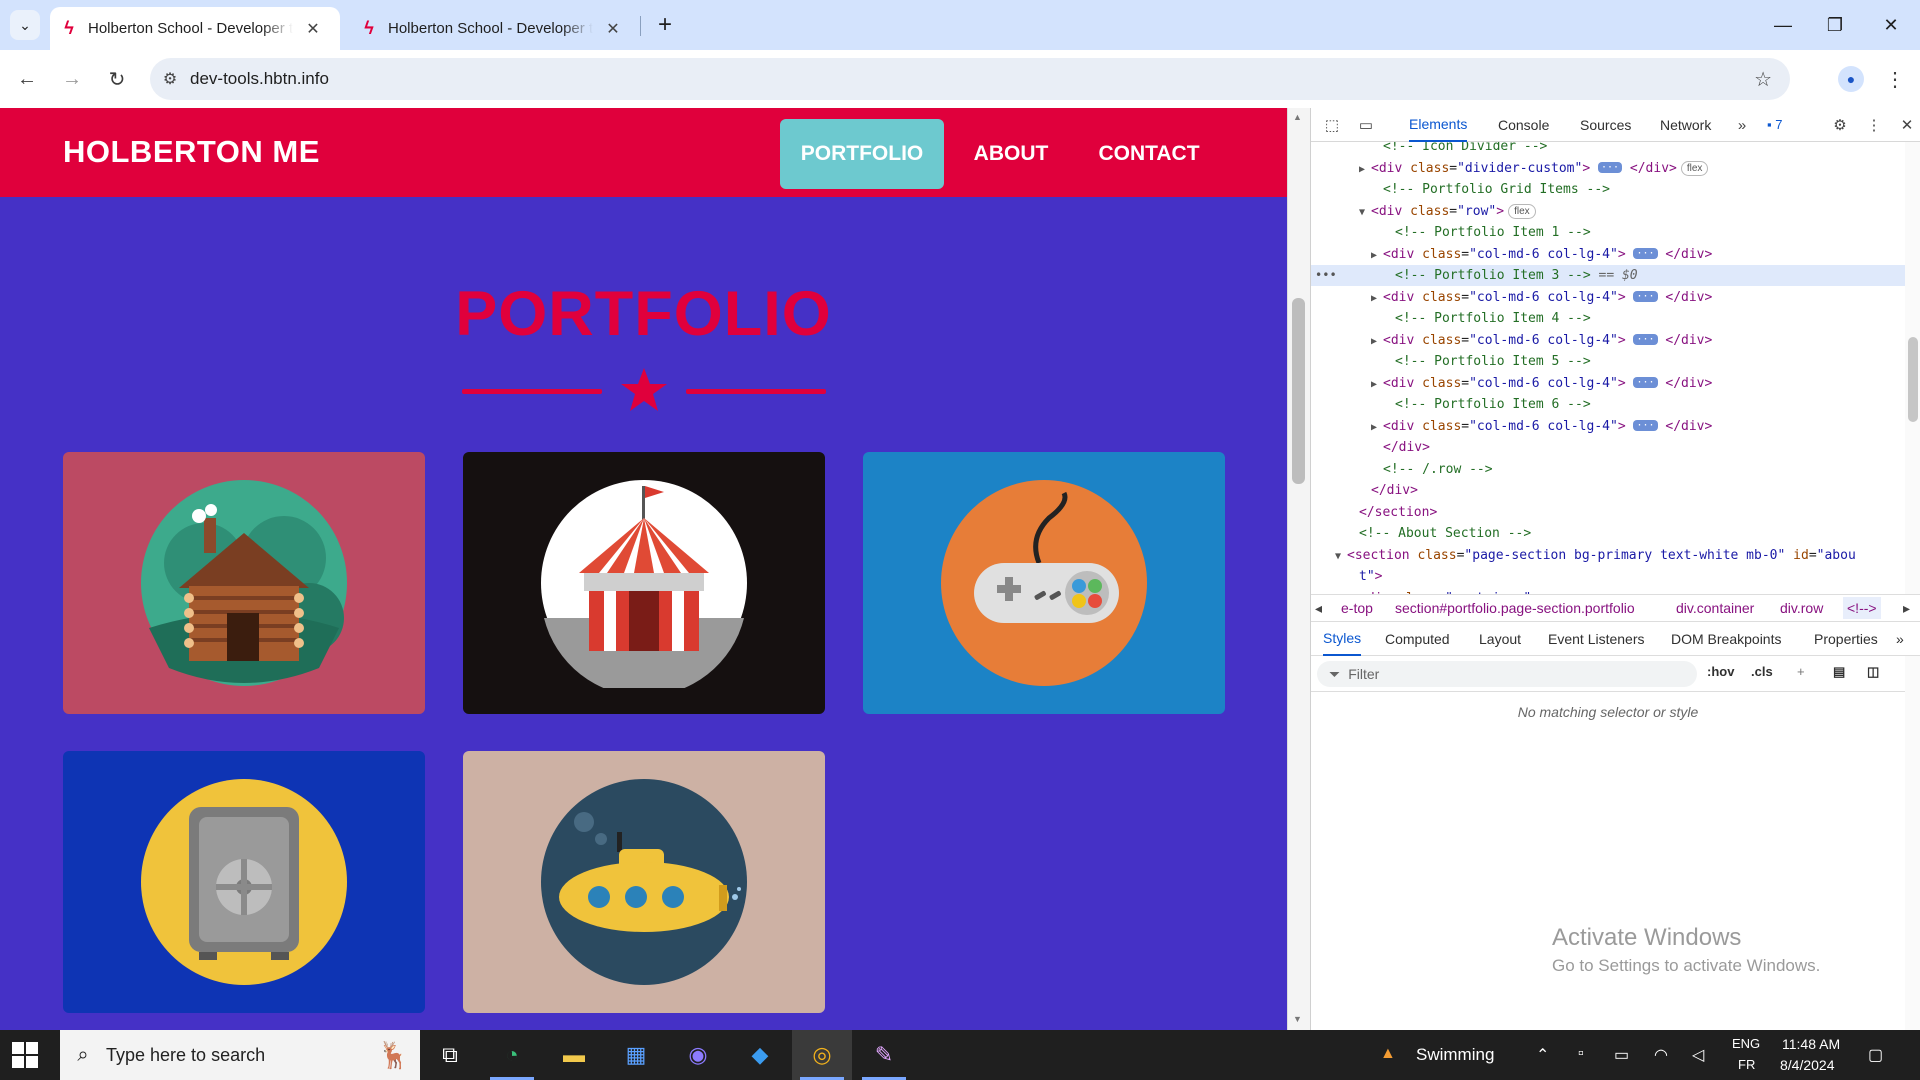 The height and width of the screenshot is (1080, 1920). Describe the element at coordinates (574, 1055) in the screenshot. I see `file-explorer-icon: ▬` at that location.